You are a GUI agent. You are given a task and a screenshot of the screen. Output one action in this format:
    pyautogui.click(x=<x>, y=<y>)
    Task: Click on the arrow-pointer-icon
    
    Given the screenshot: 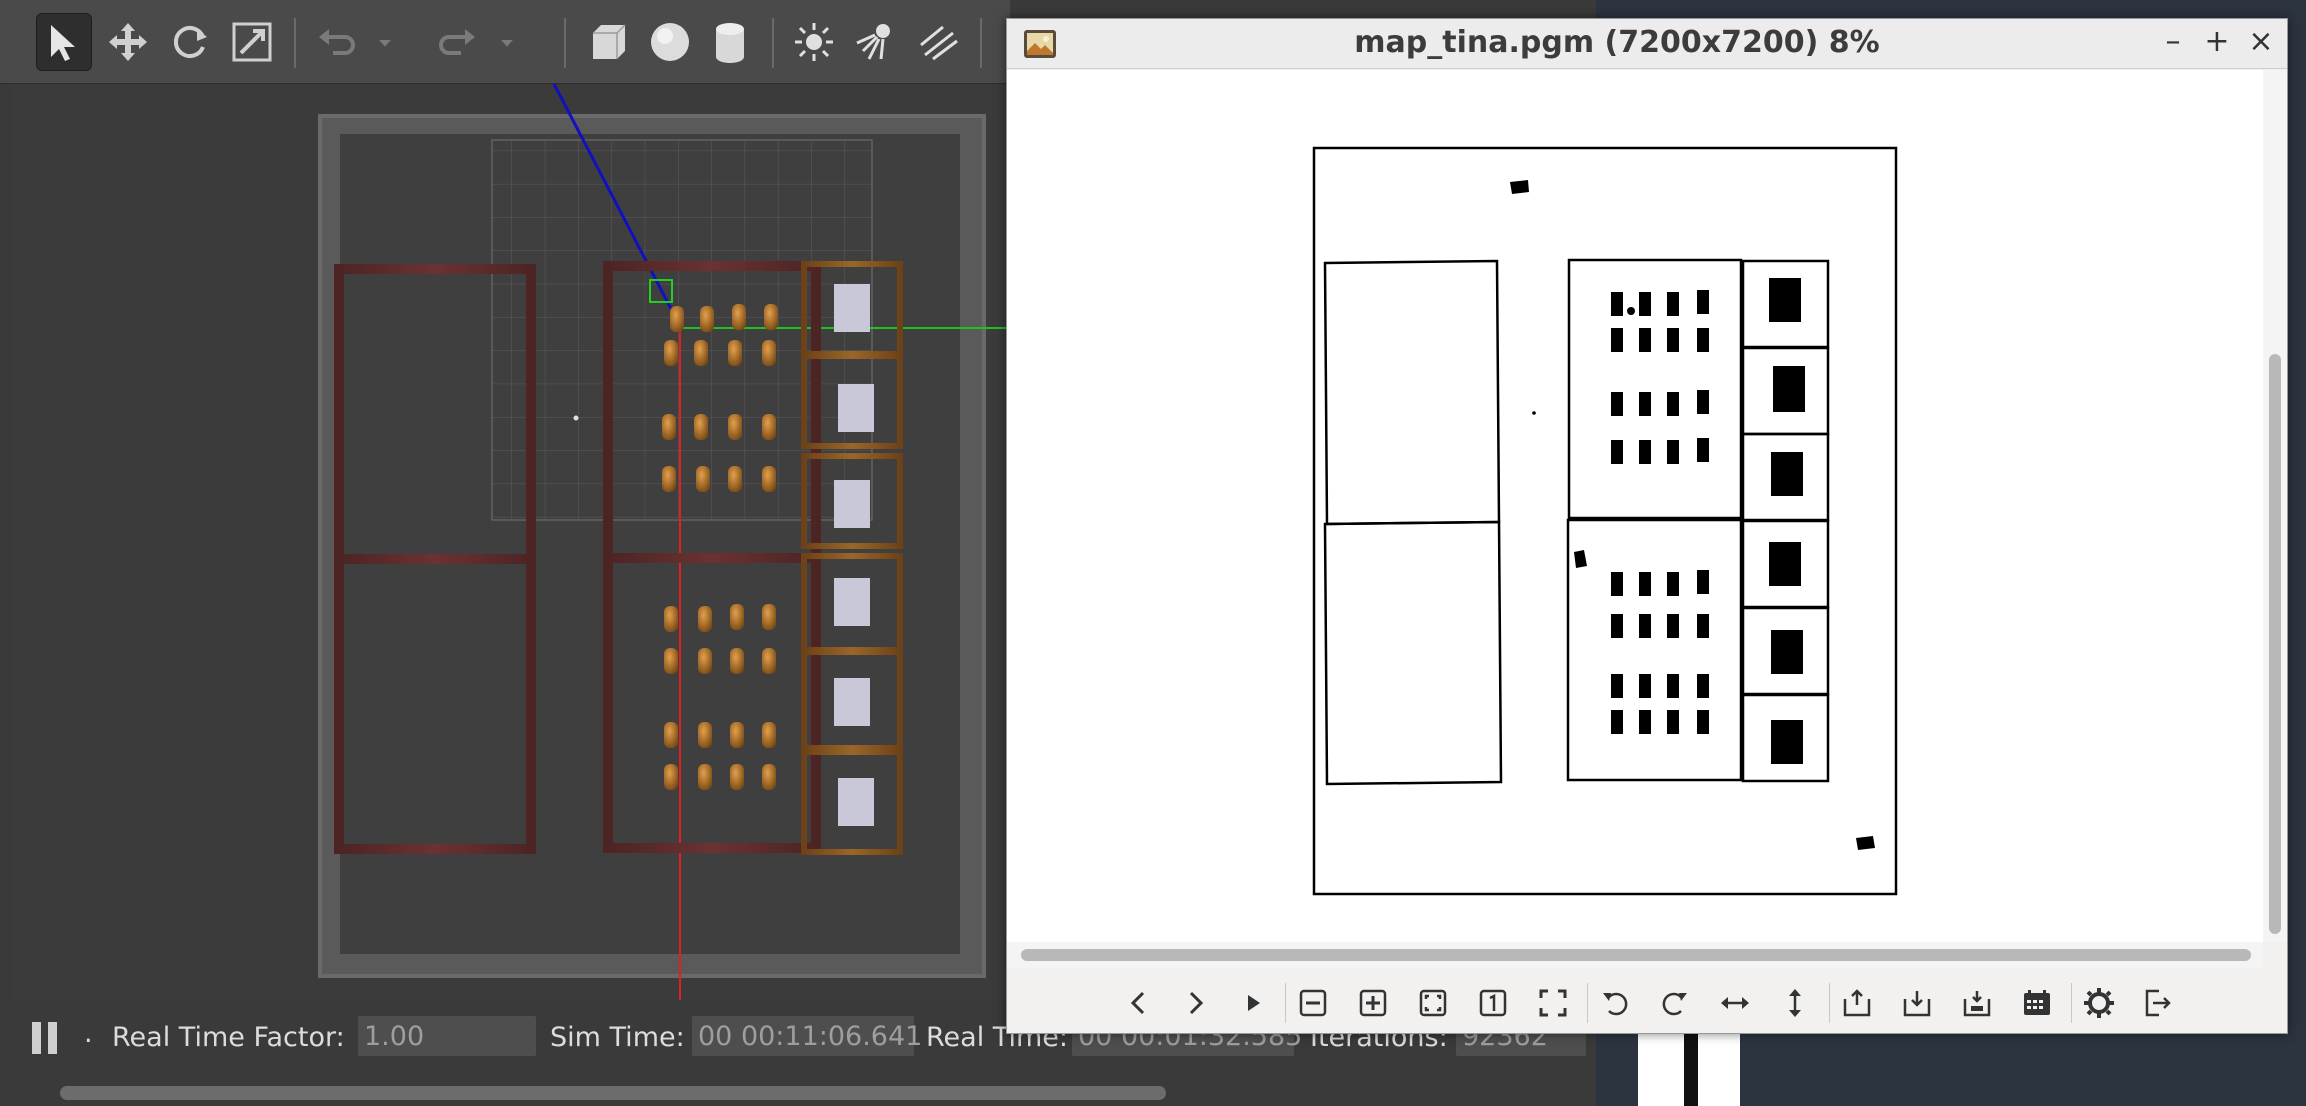 What is the action you would take?
    pyautogui.click(x=63, y=43)
    